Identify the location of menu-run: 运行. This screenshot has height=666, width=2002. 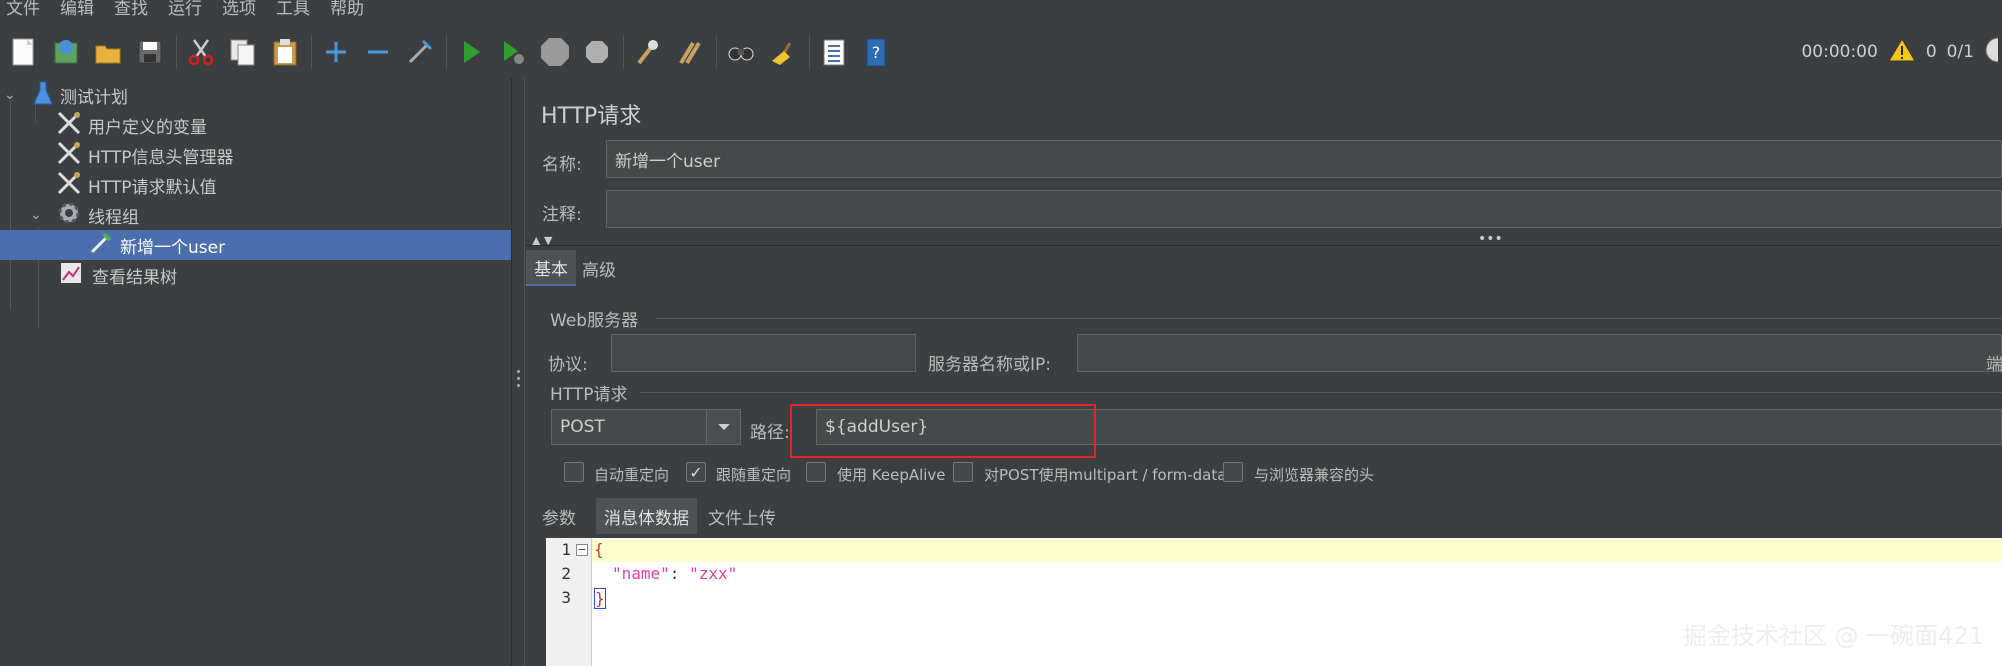
(185, 9).